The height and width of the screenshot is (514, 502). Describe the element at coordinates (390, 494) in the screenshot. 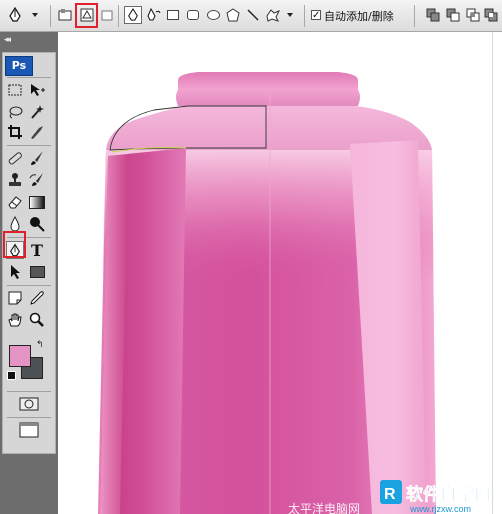

I see `svg-text: R` at that location.